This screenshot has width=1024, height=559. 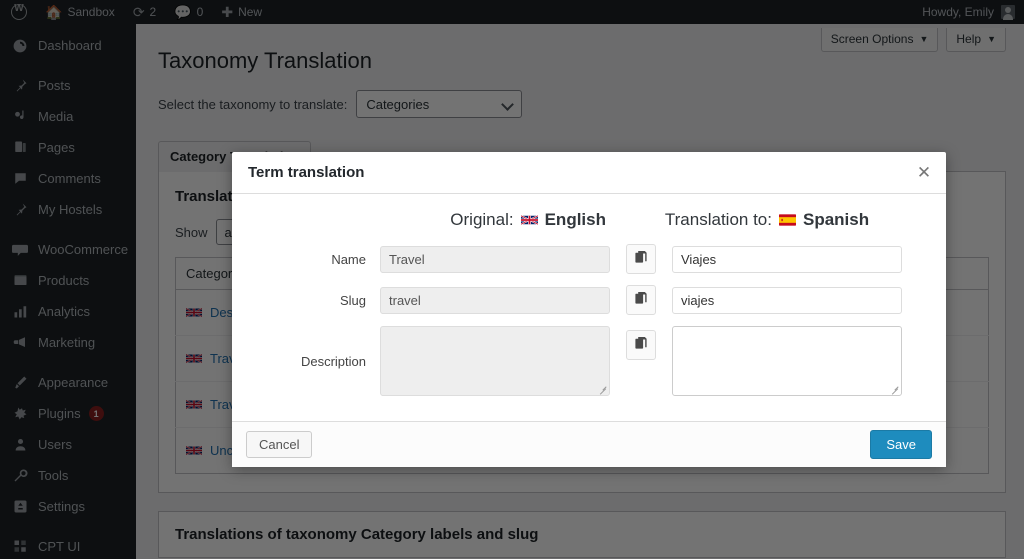 I want to click on translation-slug-input: viajes, so click(x=787, y=300).